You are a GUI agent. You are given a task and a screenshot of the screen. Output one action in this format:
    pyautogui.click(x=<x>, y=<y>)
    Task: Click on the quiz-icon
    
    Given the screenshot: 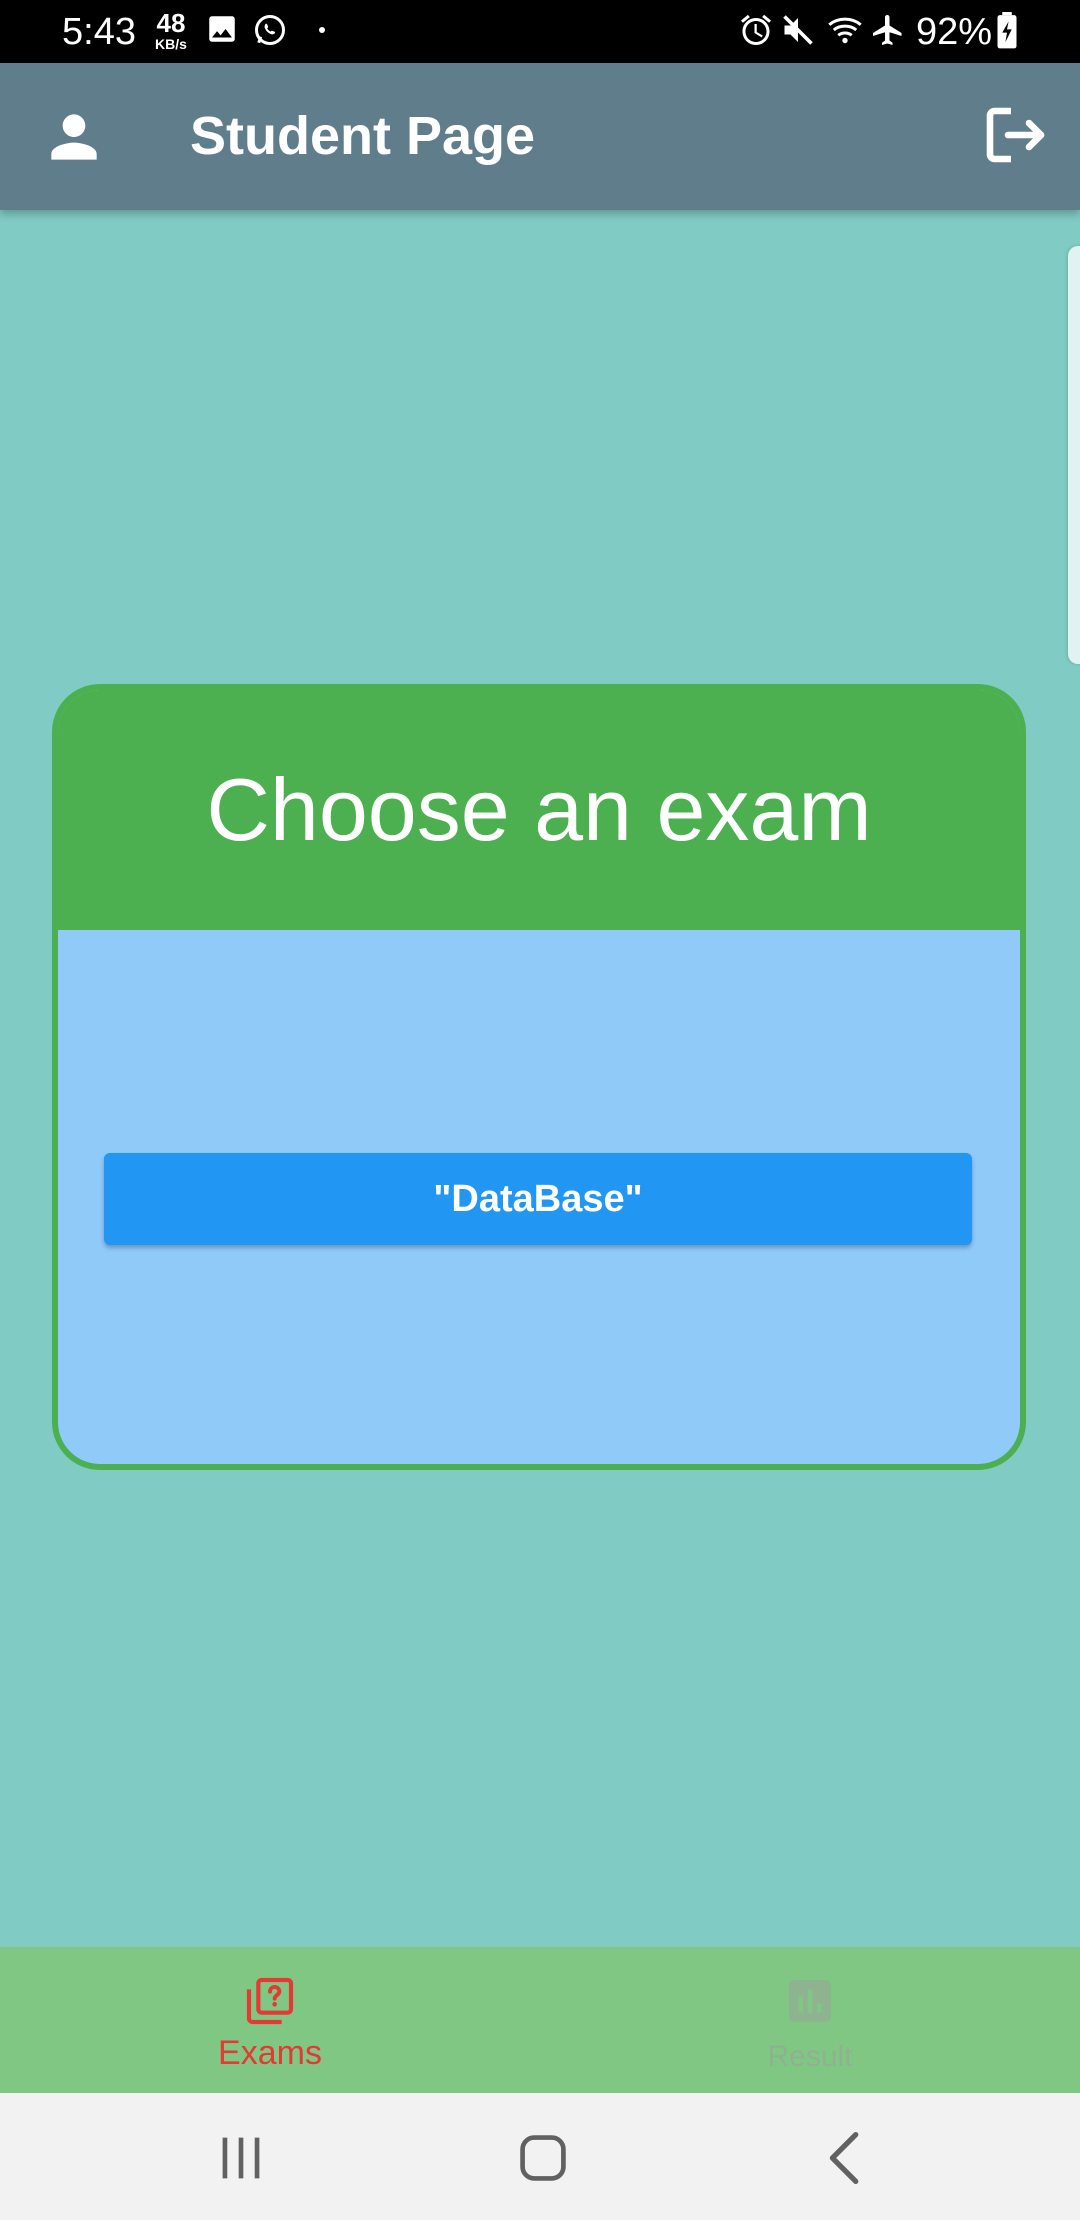 What is the action you would take?
    pyautogui.click(x=270, y=2001)
    